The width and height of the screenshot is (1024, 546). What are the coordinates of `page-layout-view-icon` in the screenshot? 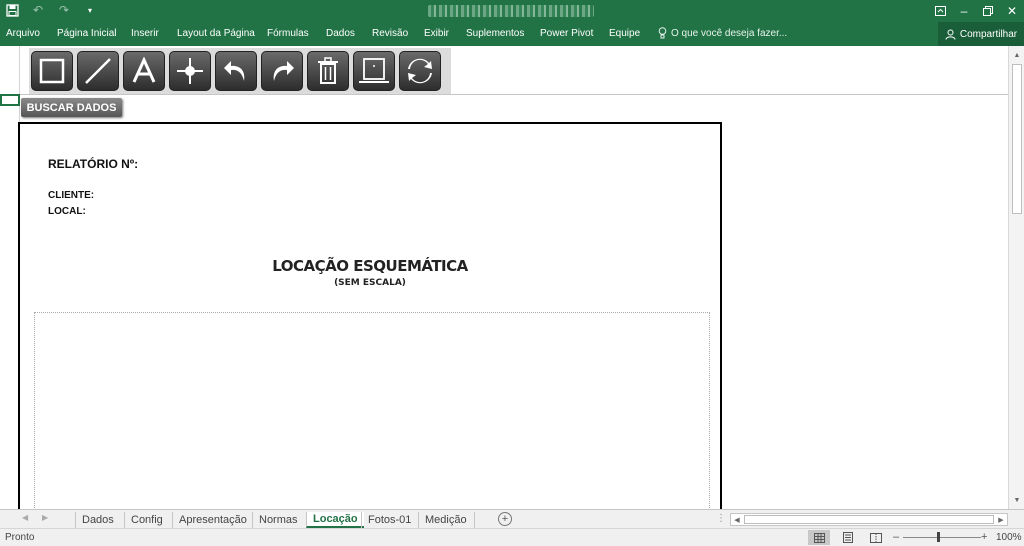 It's located at (848, 537).